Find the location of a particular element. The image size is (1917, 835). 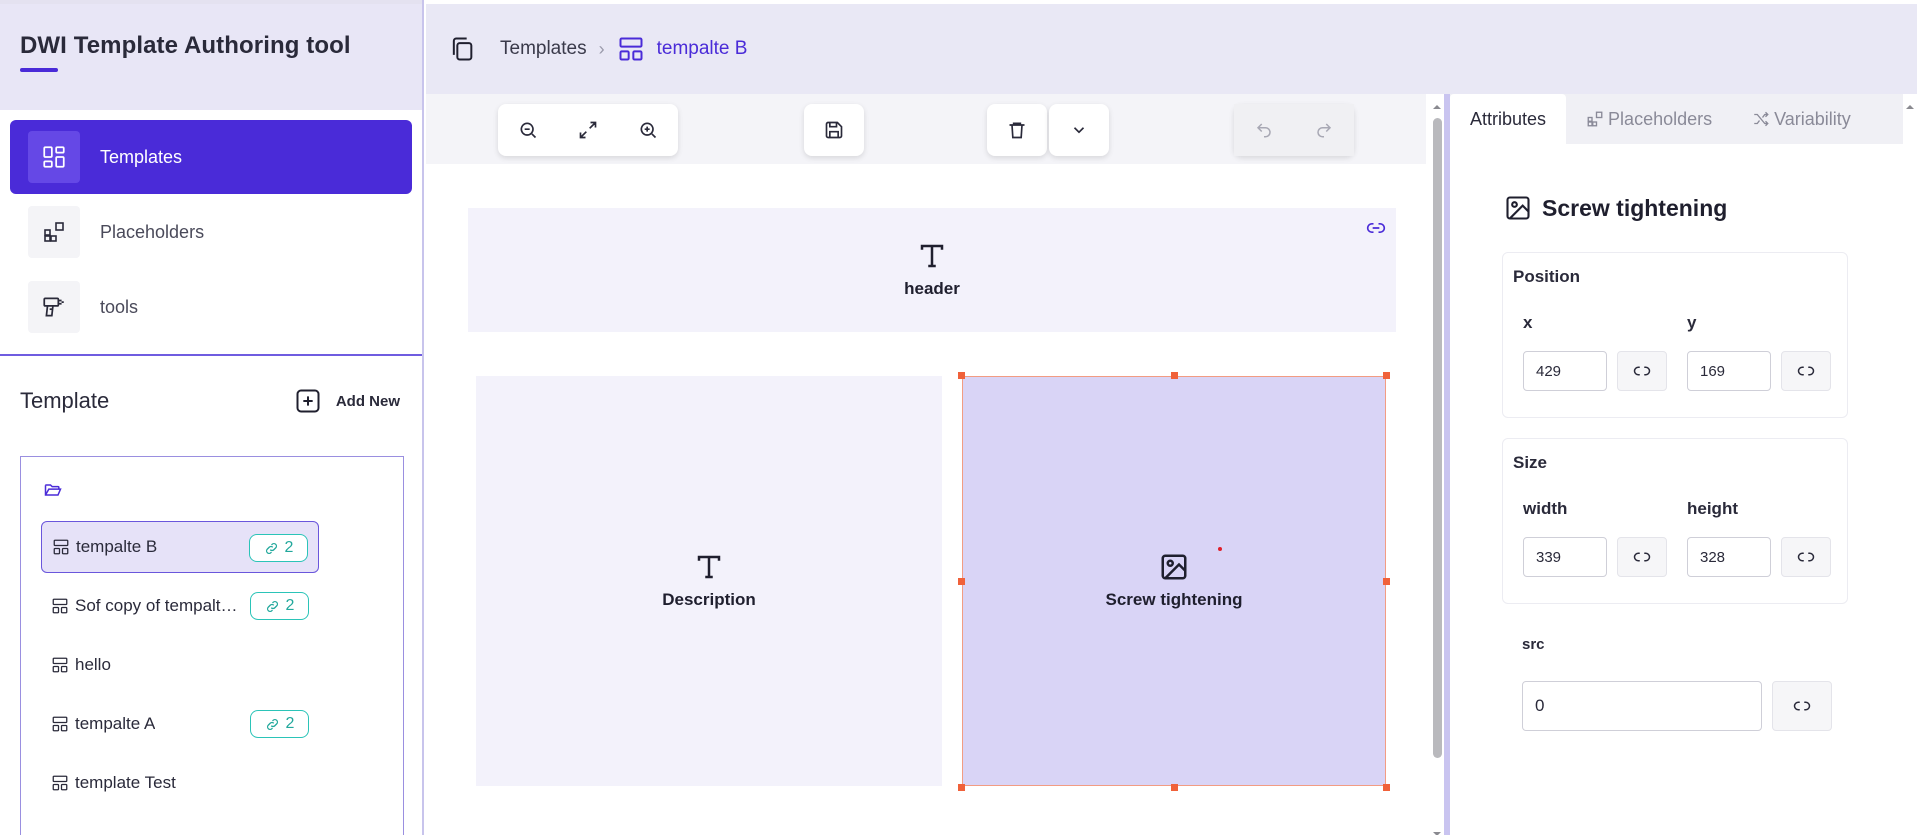

resize-handle-right is located at coordinates (1386, 581).